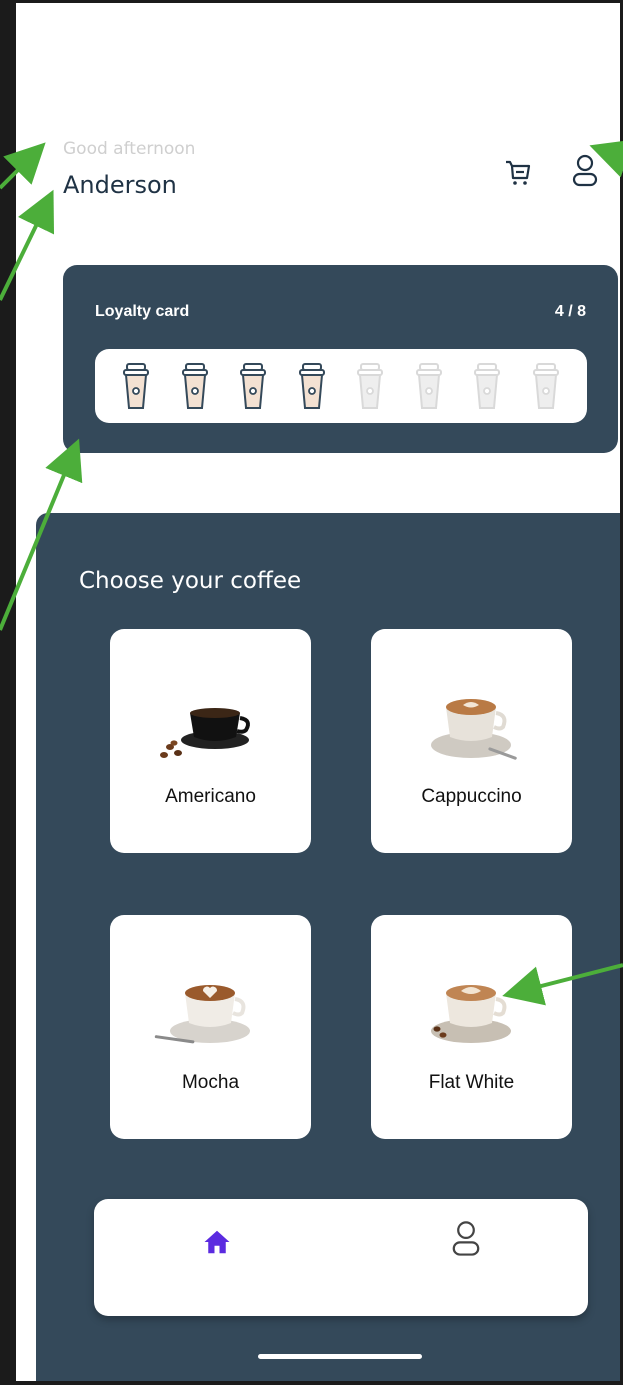 The height and width of the screenshot is (1385, 623). I want to click on nav-profile-button, so click(466, 1239).